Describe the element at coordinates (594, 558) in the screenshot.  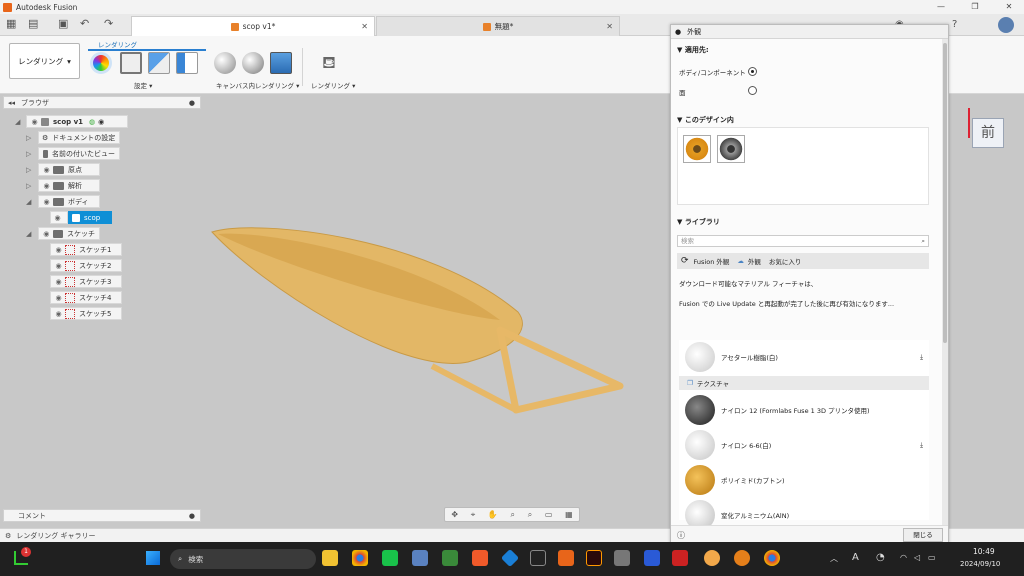
I see `illustrator-icon` at that location.